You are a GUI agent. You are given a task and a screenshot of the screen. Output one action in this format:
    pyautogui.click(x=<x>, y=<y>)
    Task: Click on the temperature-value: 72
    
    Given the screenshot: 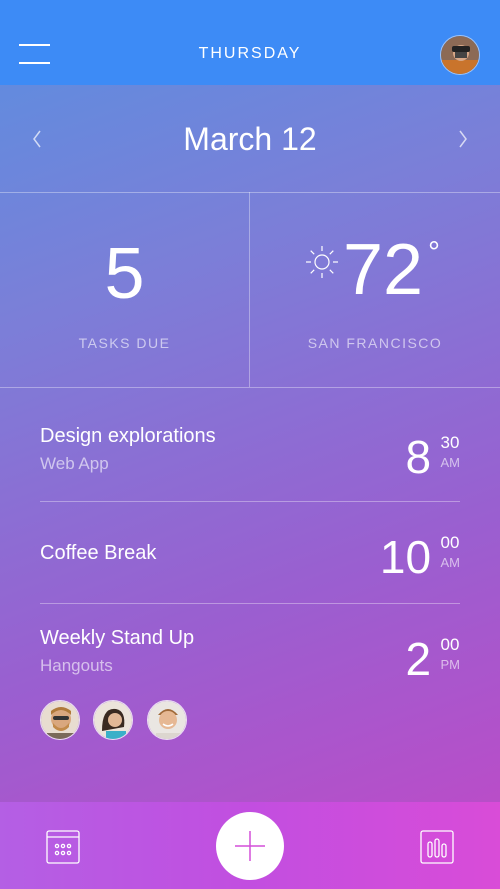 What is the action you would take?
    pyautogui.click(x=383, y=270)
    